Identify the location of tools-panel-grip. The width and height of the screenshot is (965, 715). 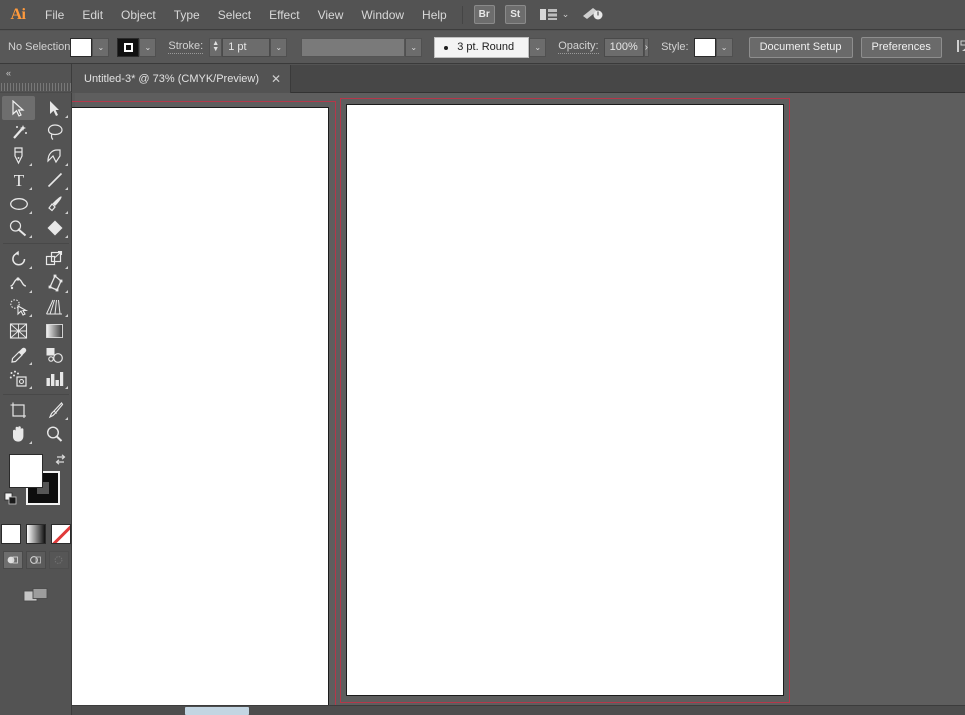
(36, 87).